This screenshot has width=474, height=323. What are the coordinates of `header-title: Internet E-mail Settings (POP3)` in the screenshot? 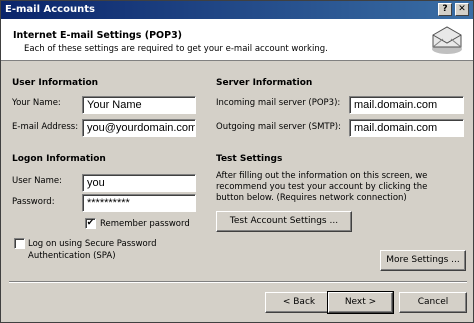 It's located at (98, 35).